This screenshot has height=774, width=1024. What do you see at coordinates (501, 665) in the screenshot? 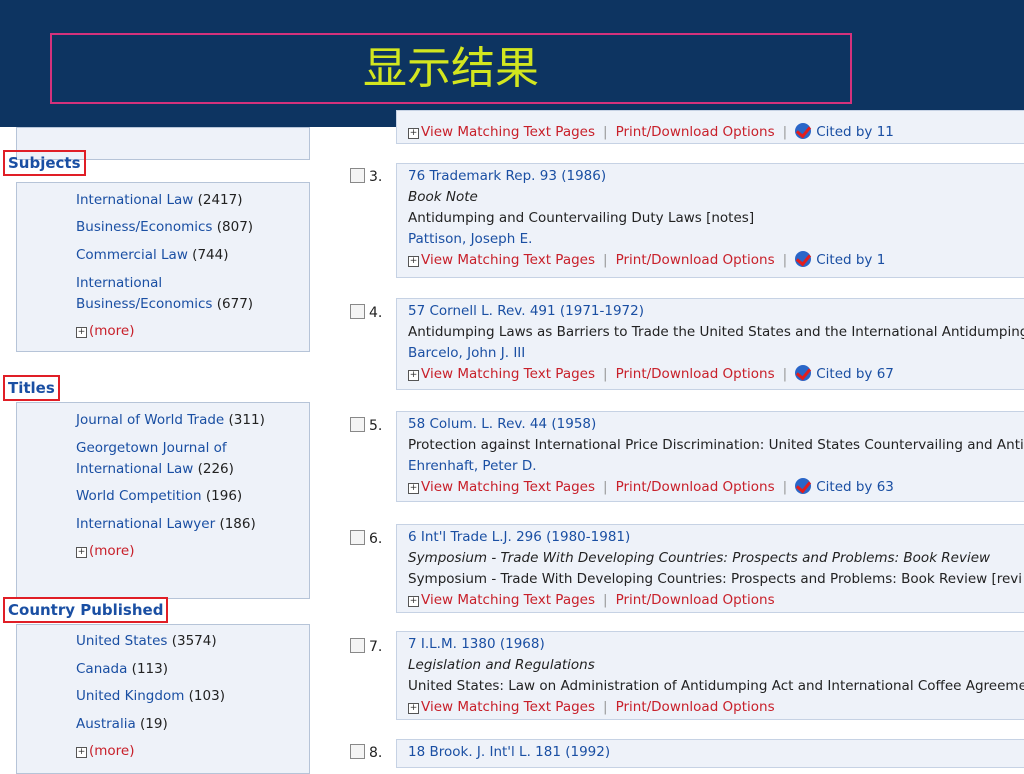
I see `result-type: Legislation and Regulations` at bounding box center [501, 665].